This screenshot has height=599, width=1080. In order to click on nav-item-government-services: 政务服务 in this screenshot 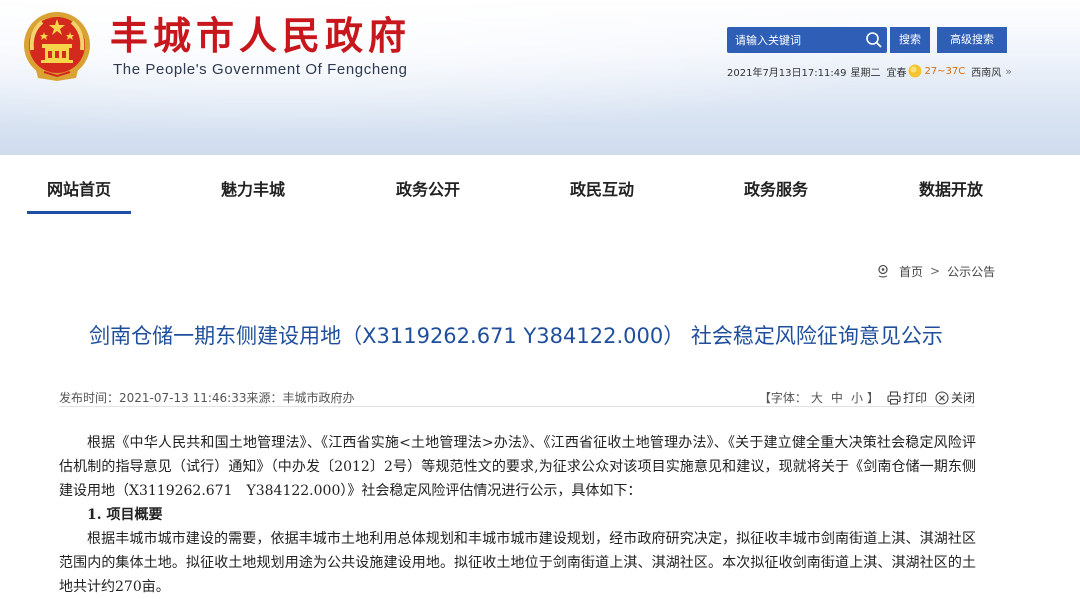, I will do `click(776, 197)`.